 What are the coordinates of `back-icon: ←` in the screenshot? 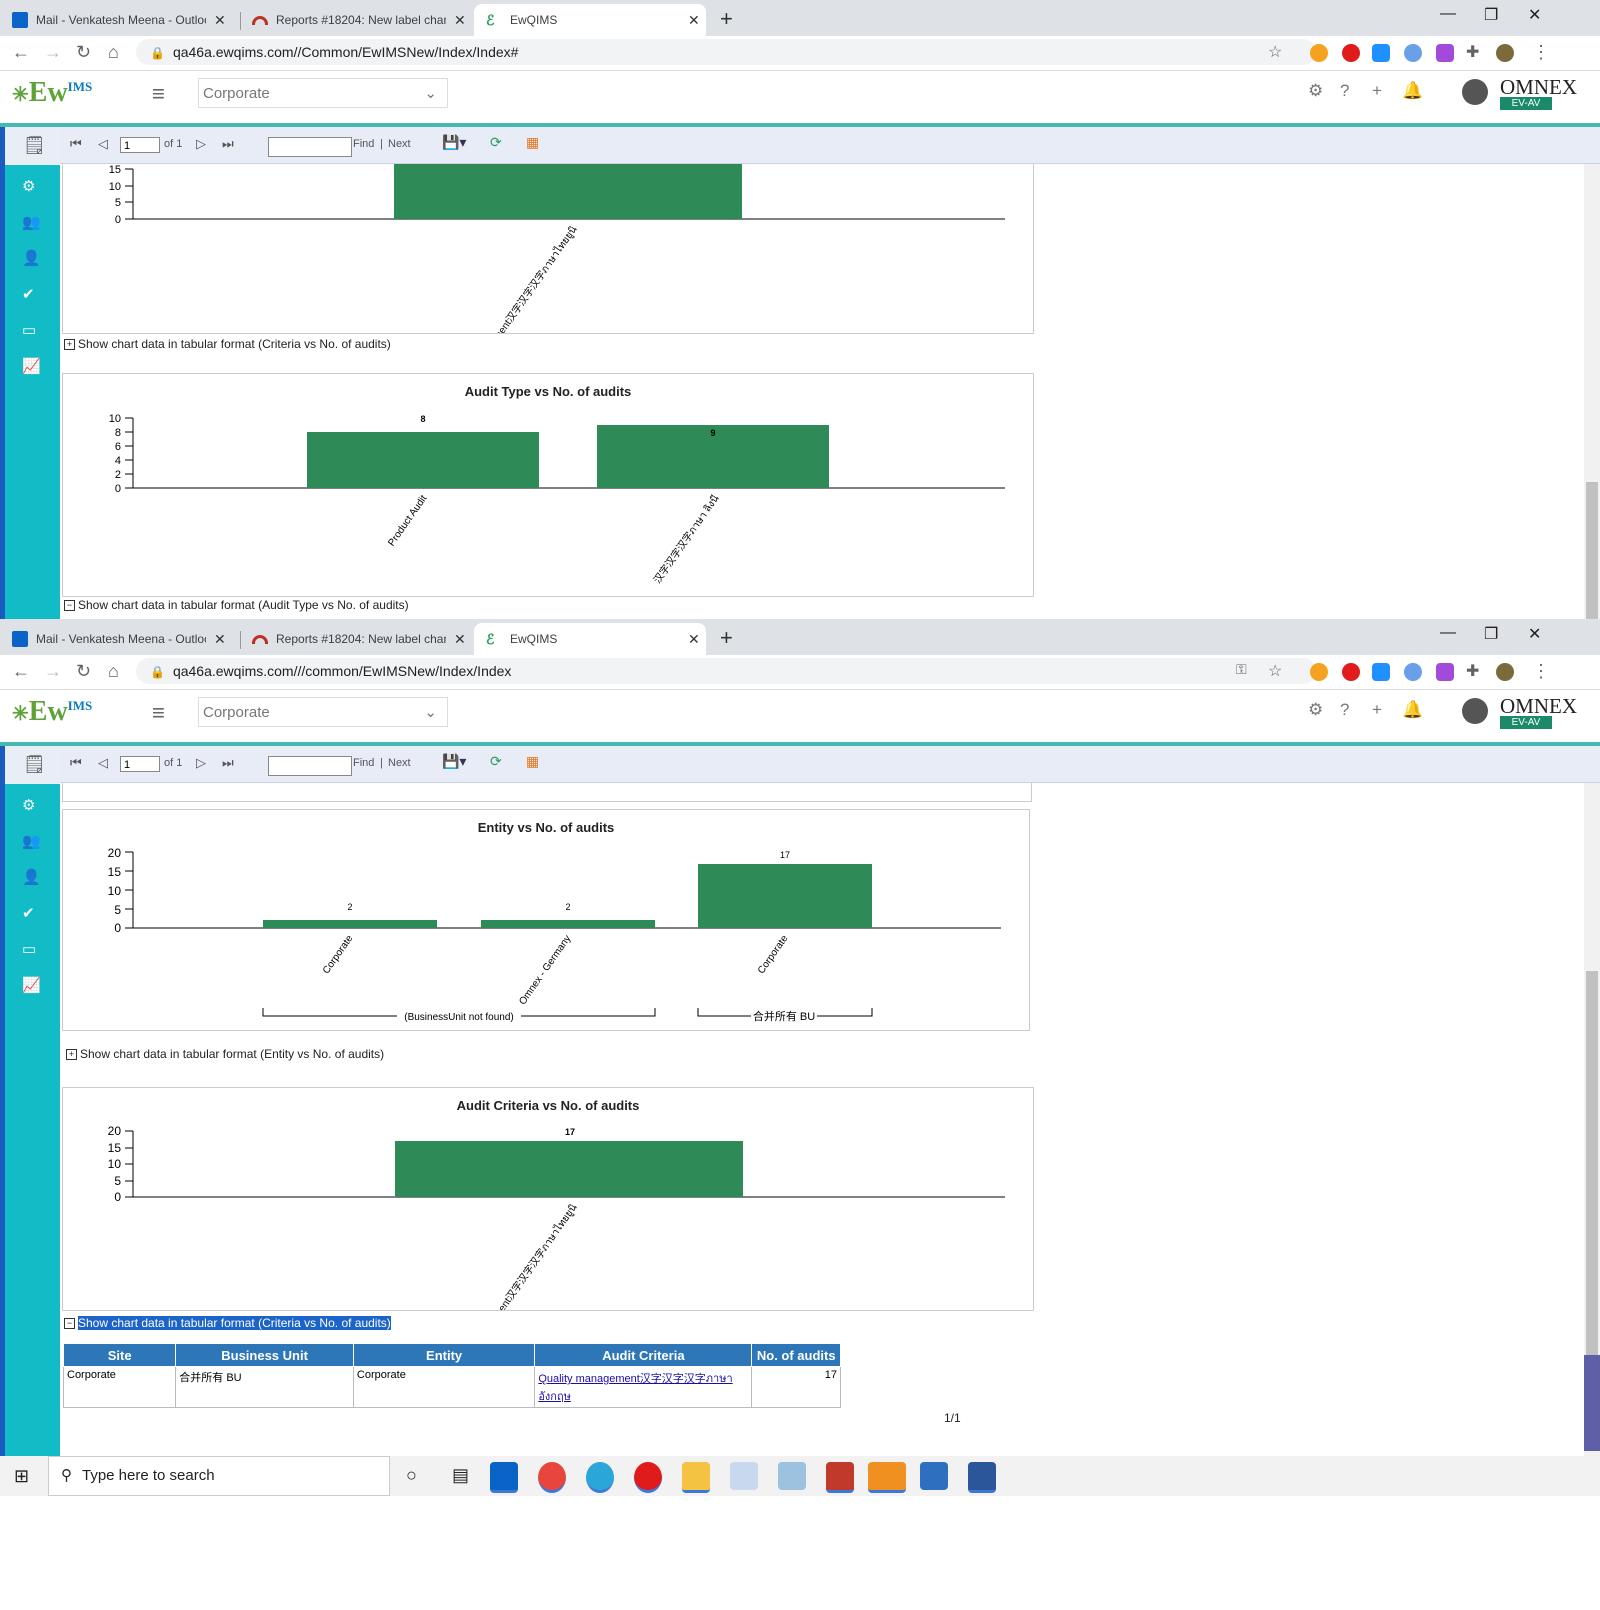 It's located at (21, 671).